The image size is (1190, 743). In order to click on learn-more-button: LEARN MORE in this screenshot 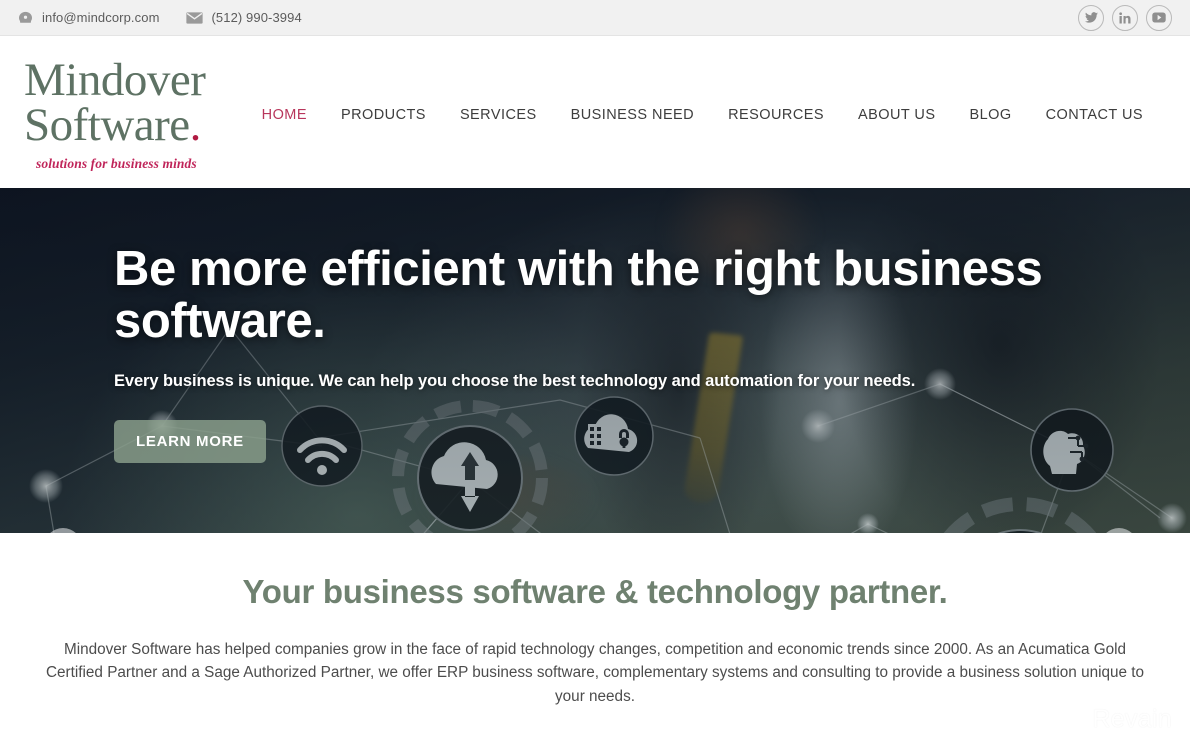, I will do `click(190, 441)`.